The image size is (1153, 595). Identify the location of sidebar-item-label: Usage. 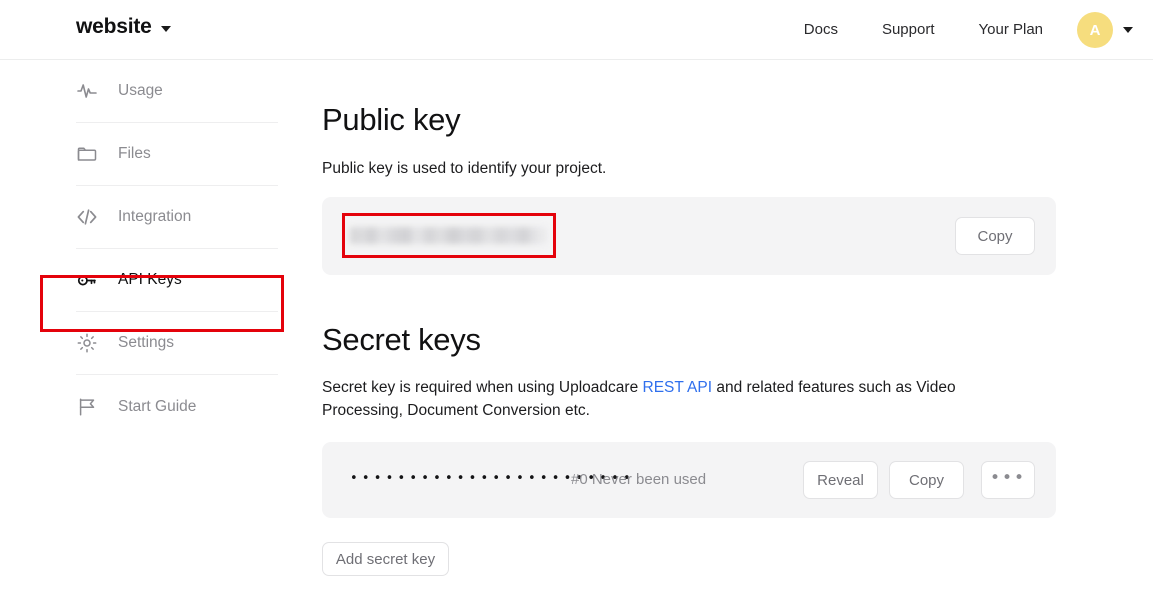
(140, 90).